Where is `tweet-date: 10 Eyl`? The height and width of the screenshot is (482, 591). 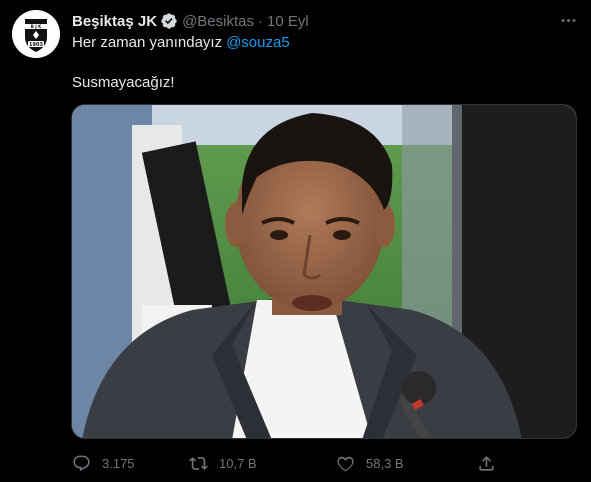 tweet-date: 10 Eyl is located at coordinates (288, 21).